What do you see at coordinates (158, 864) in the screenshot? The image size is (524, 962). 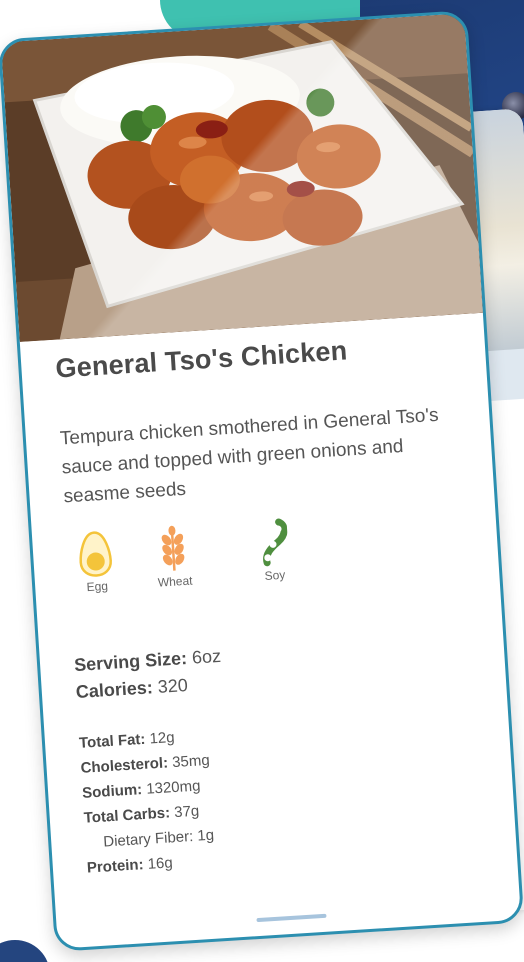 I see `protein-value: 16g` at bounding box center [158, 864].